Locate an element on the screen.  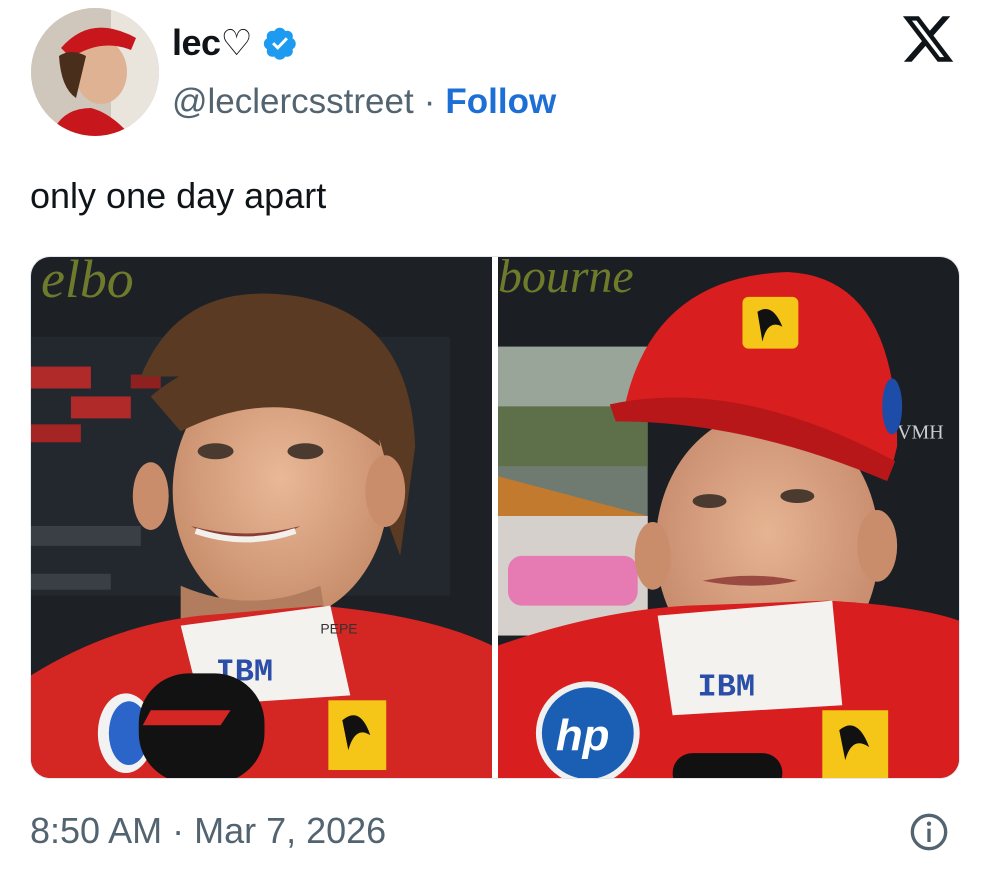
display-name: lec♡ is located at coordinates (212, 43).